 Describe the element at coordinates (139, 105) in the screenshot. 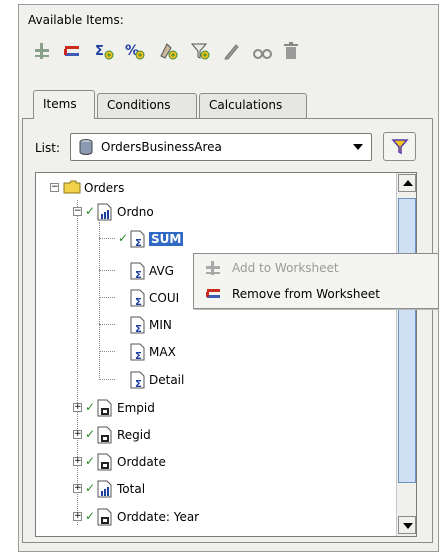

I see `tab-conditions-label: Conditions` at that location.